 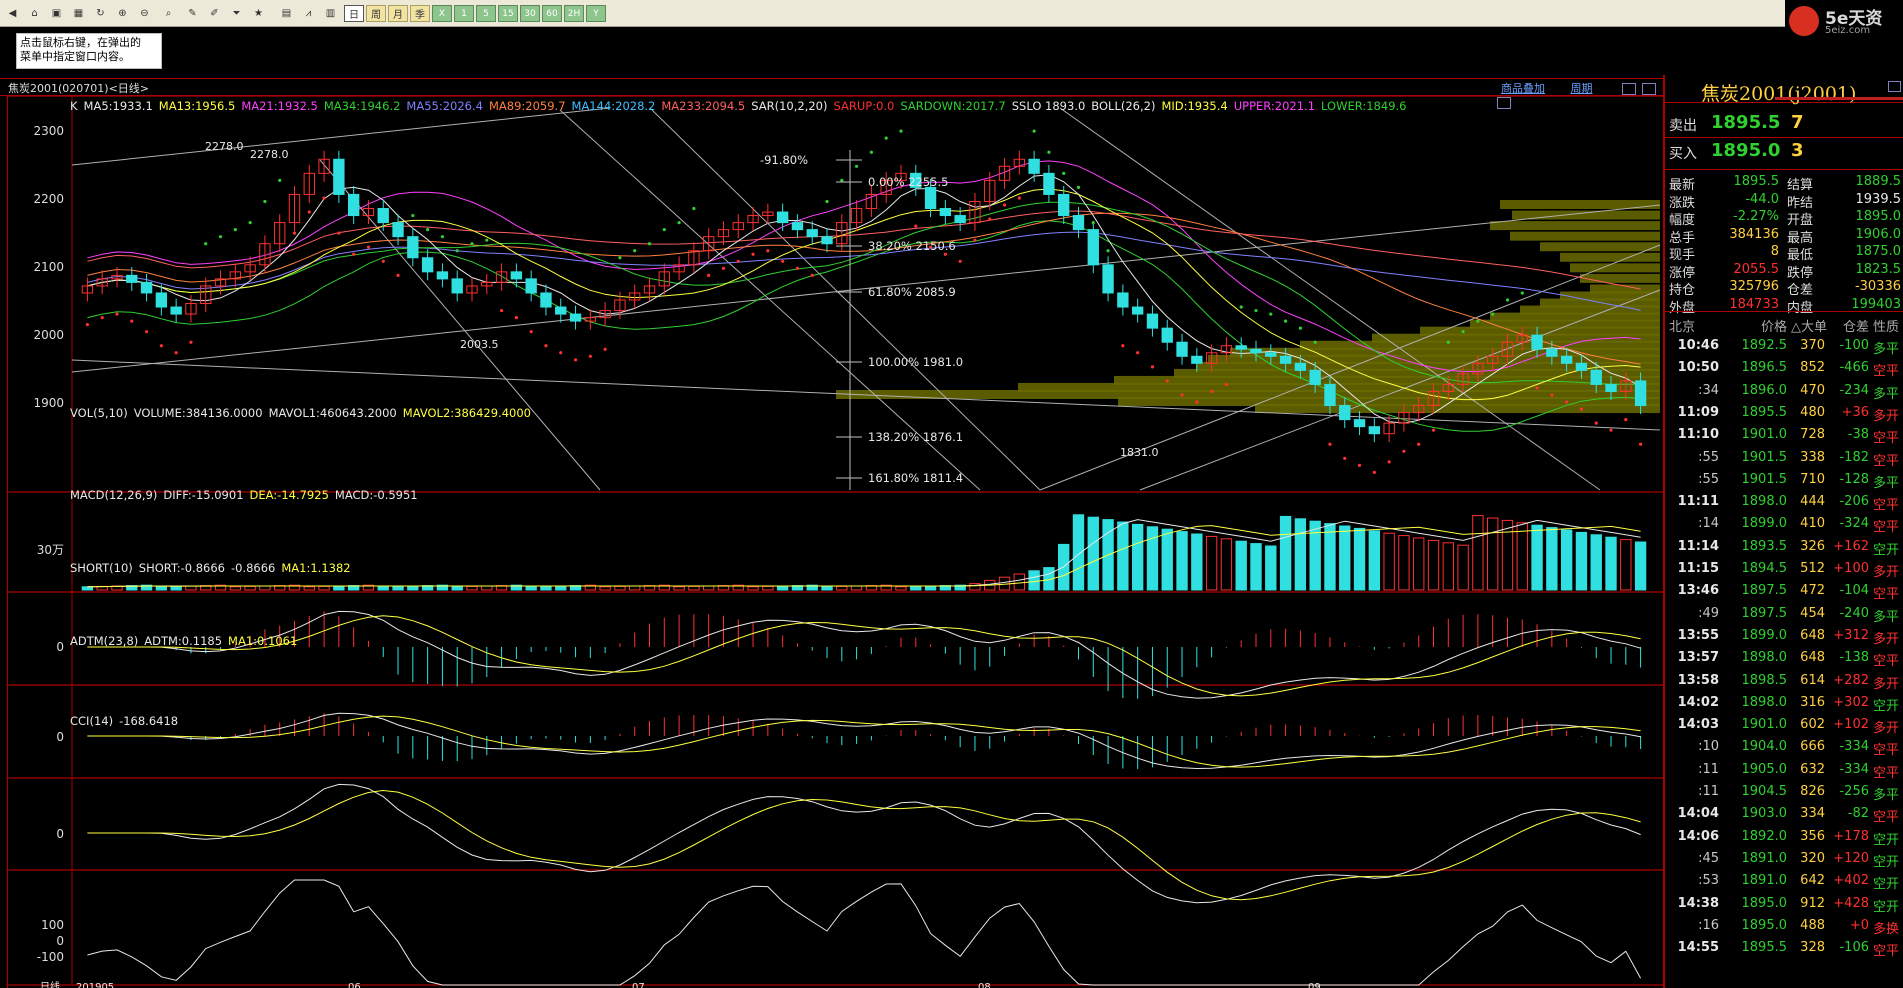 What do you see at coordinates (1812, 524) in the screenshot?
I see `tick-volume: 410` at bounding box center [1812, 524].